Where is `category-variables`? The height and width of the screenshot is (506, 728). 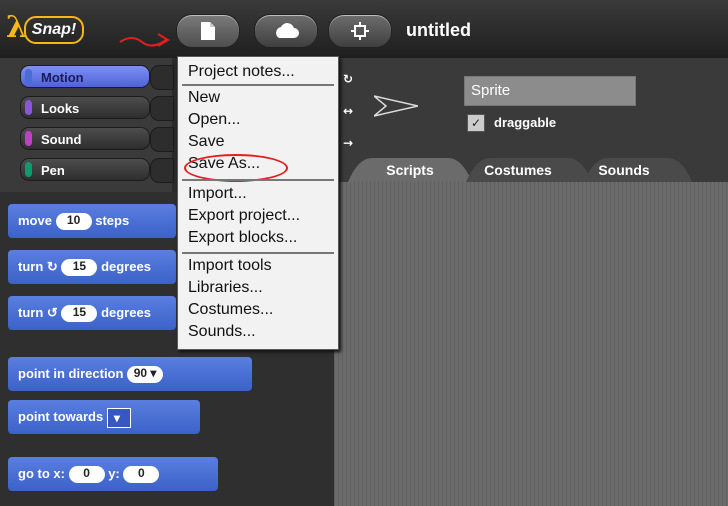
category-variables is located at coordinates (162, 170).